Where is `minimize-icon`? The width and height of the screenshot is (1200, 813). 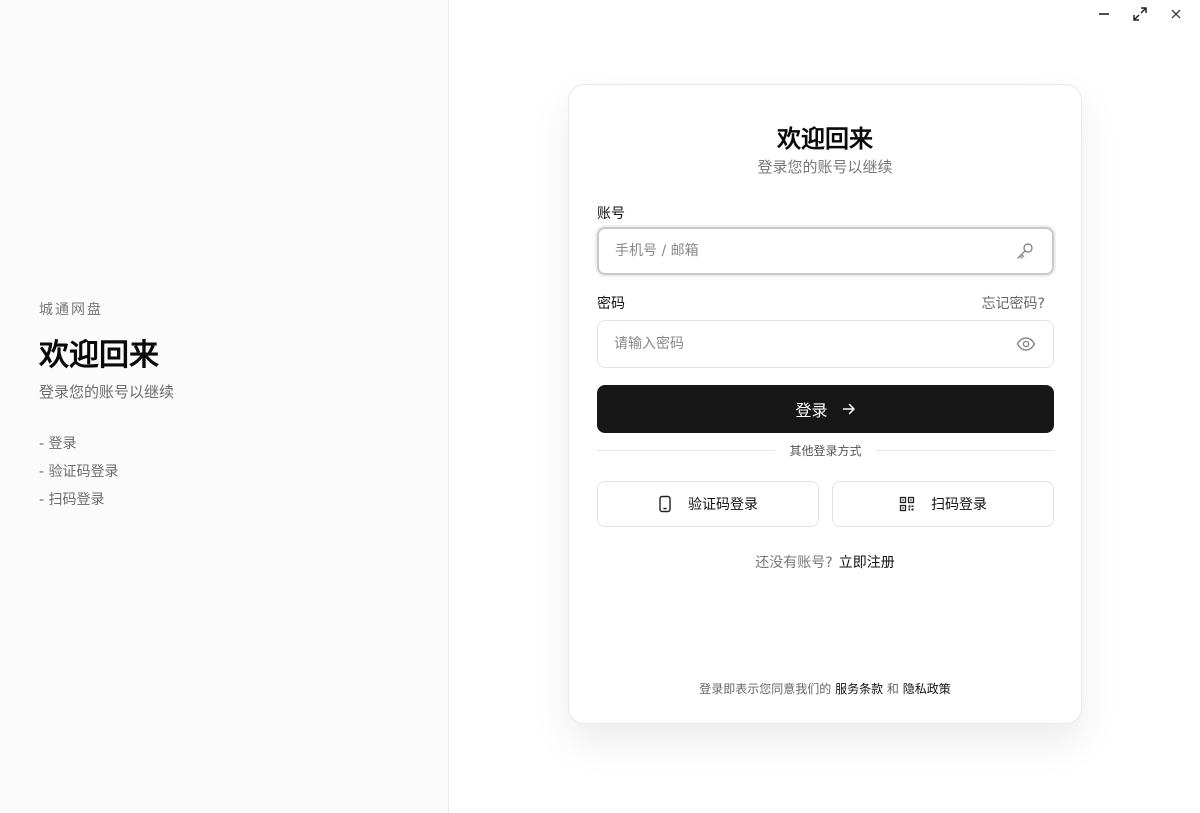
minimize-icon is located at coordinates (1104, 14).